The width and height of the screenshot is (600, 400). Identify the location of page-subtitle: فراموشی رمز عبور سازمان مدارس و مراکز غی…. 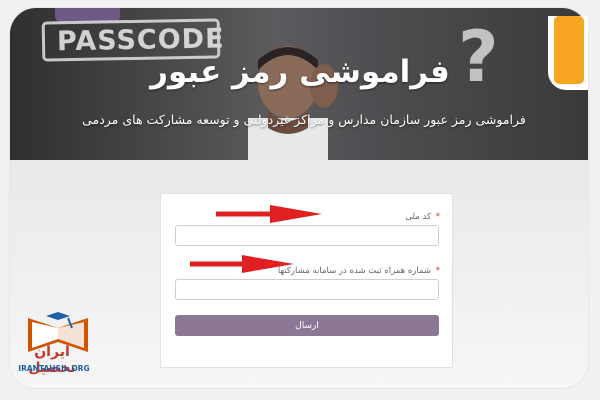
(304, 119).